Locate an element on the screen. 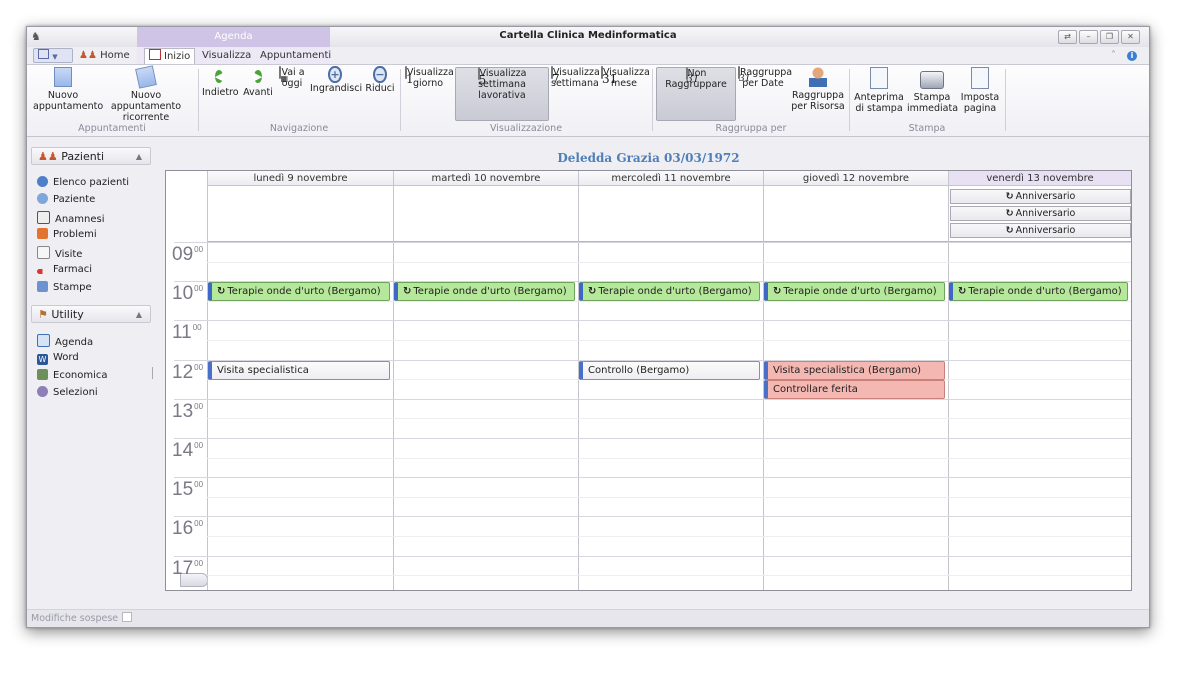 Image resolution: width=1200 pixels, height=679 pixels. print-preview-icon is located at coordinates (879, 78).